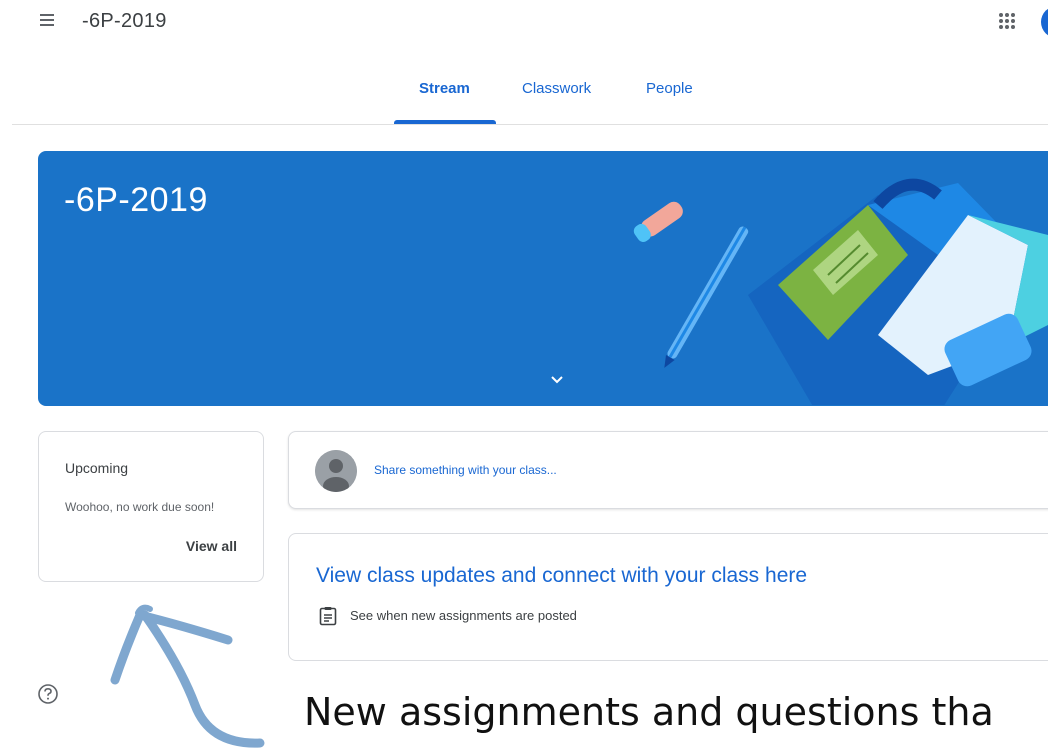 The image size is (1048, 748). Describe the element at coordinates (444, 100) in the screenshot. I see `tab-stream: Stream` at that location.